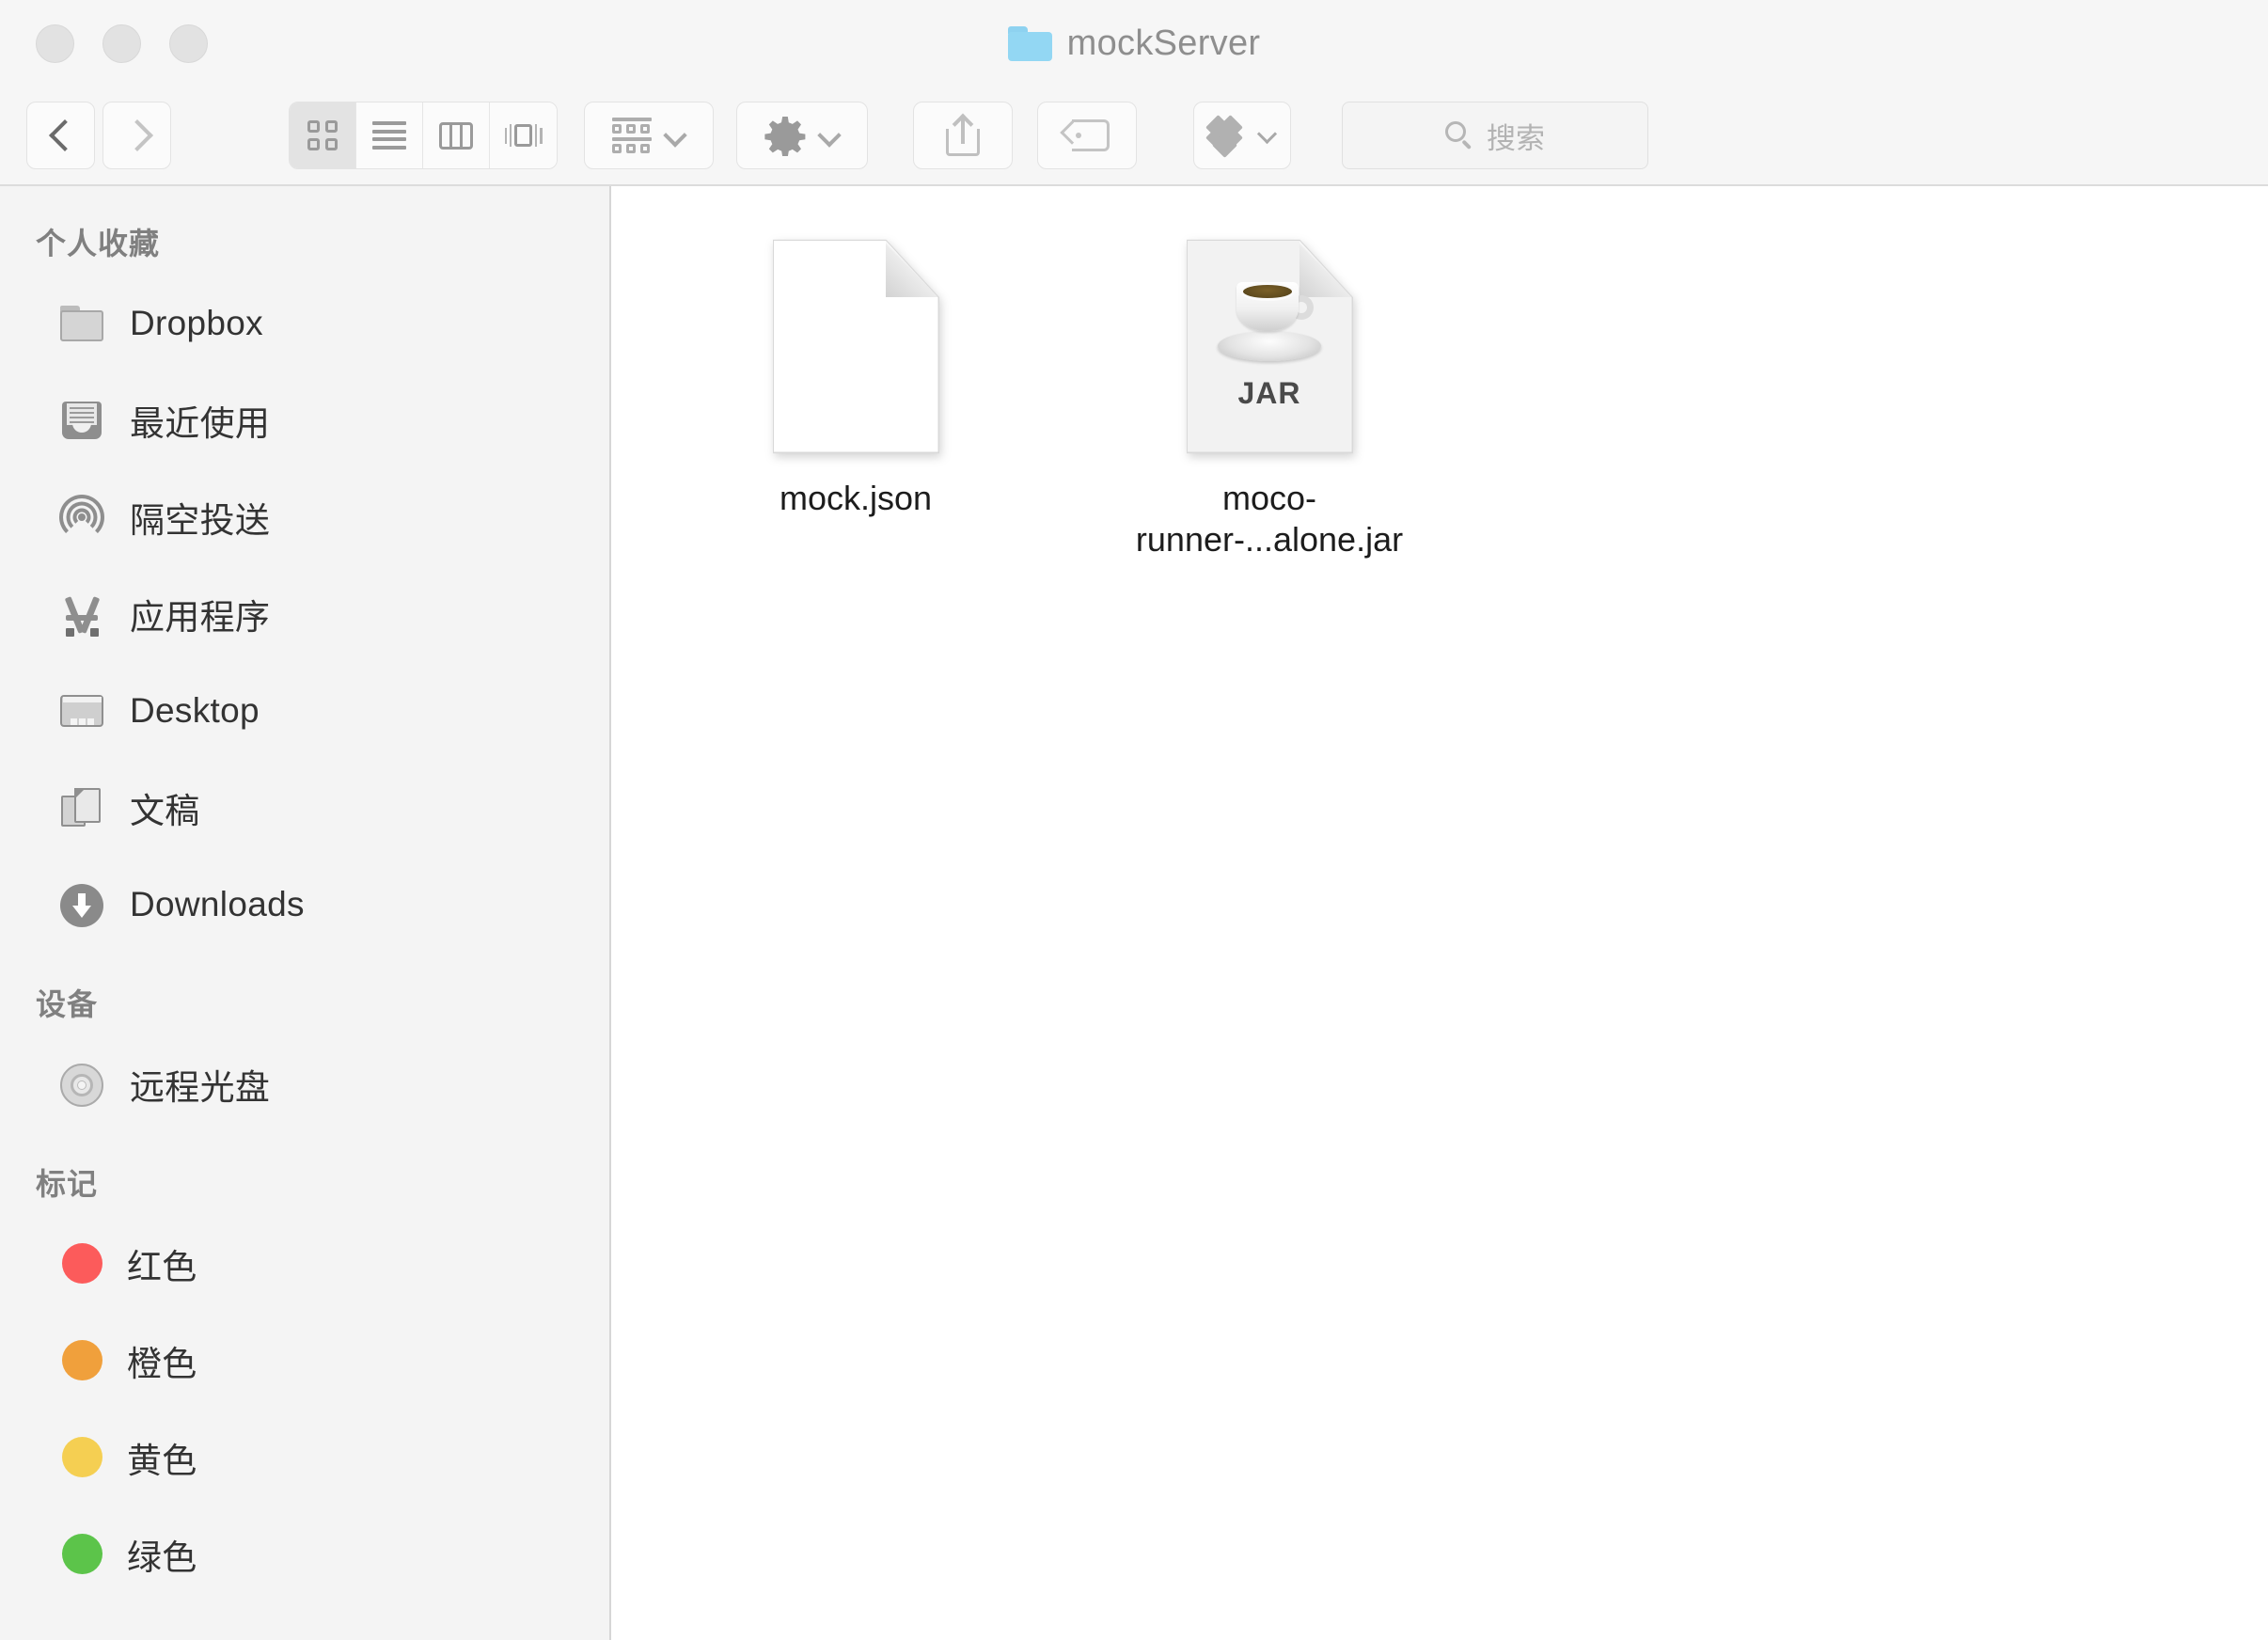  I want to click on grid-icon, so click(322, 135).